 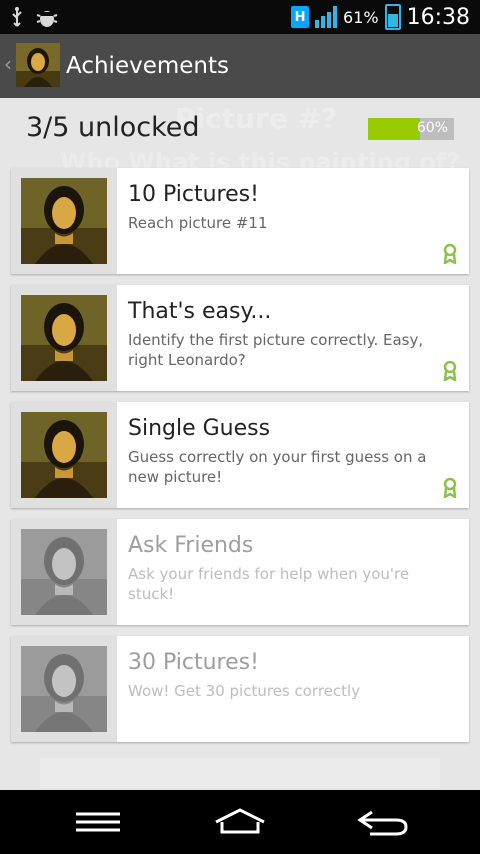 What do you see at coordinates (17, 19) in the screenshot?
I see `usb-icon` at bounding box center [17, 19].